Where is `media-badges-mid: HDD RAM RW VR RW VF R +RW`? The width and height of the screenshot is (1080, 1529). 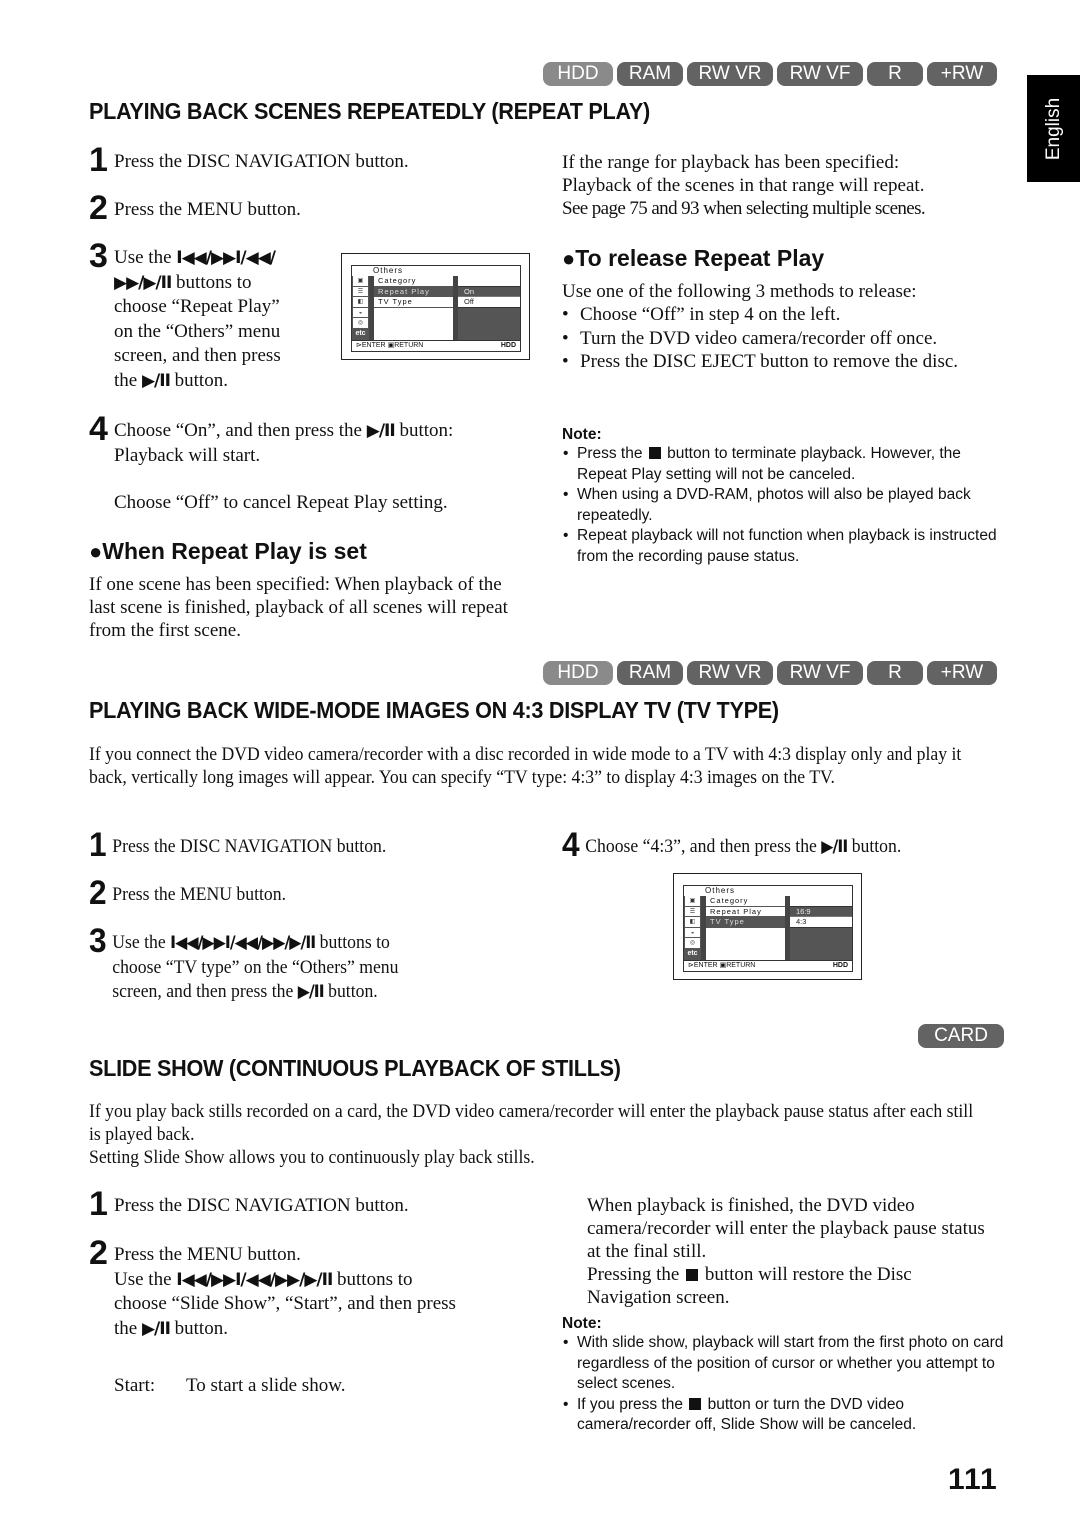
media-badges-mid: HDD RAM RW VR RW VF R +RW is located at coordinates (770, 673).